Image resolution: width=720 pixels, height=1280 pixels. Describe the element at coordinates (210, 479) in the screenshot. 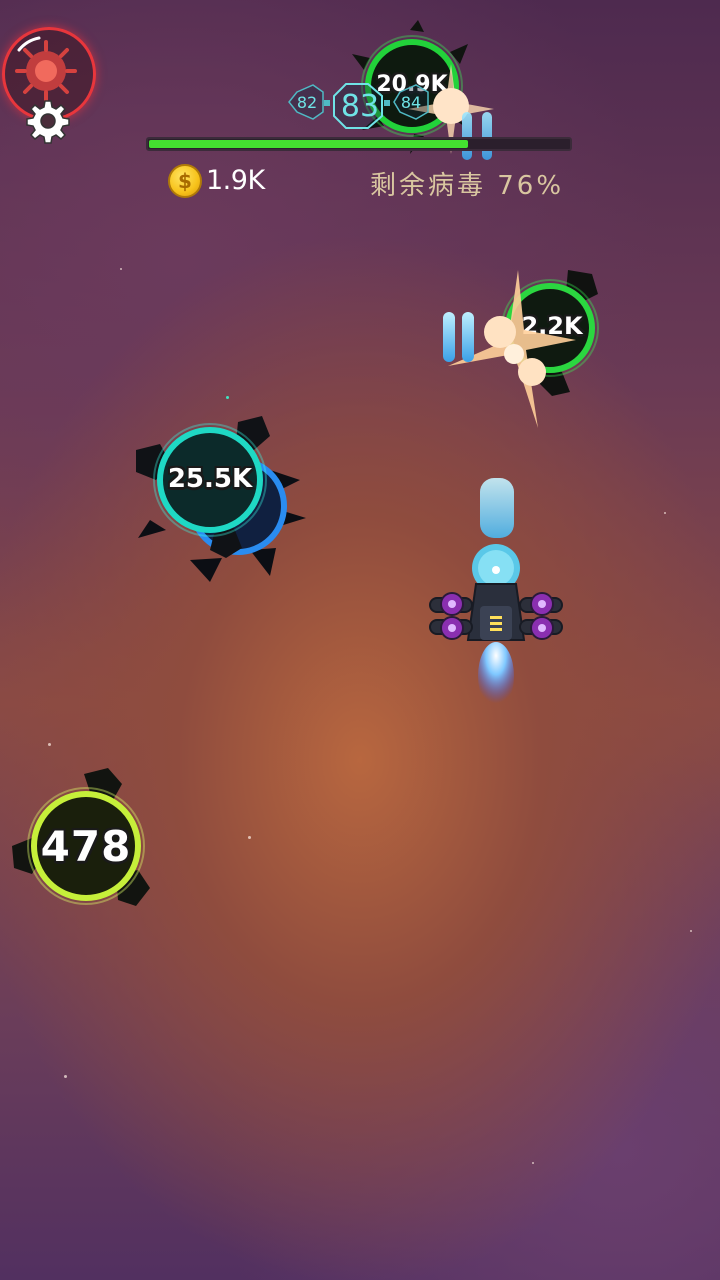

I see `virus-hp-label: 25.5K` at that location.